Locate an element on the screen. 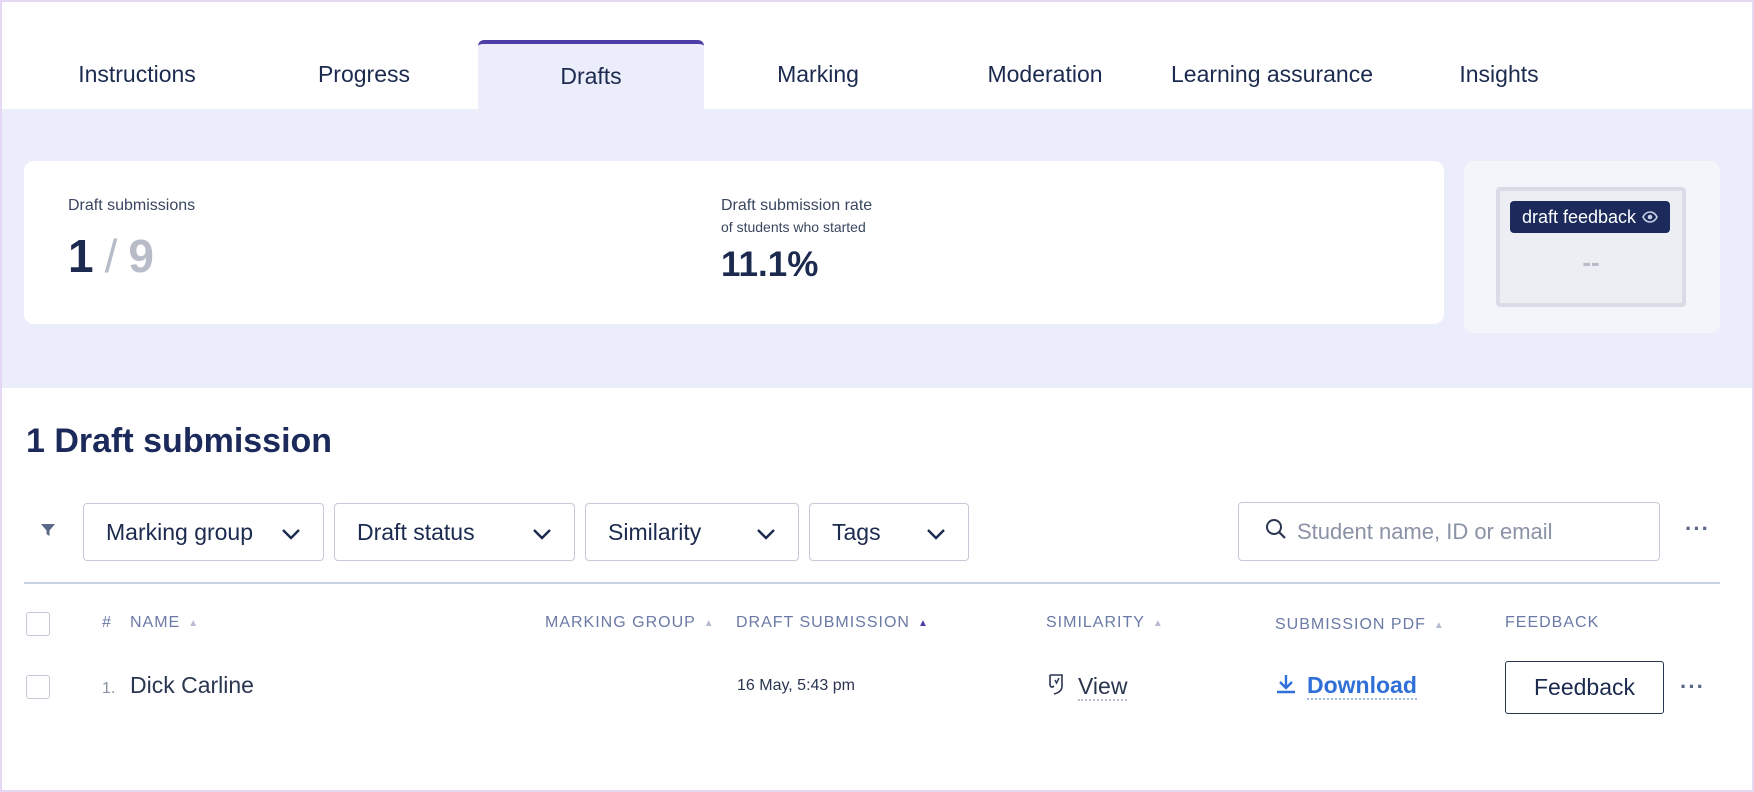 The image size is (1754, 792). column-num-label: # is located at coordinates (107, 622).